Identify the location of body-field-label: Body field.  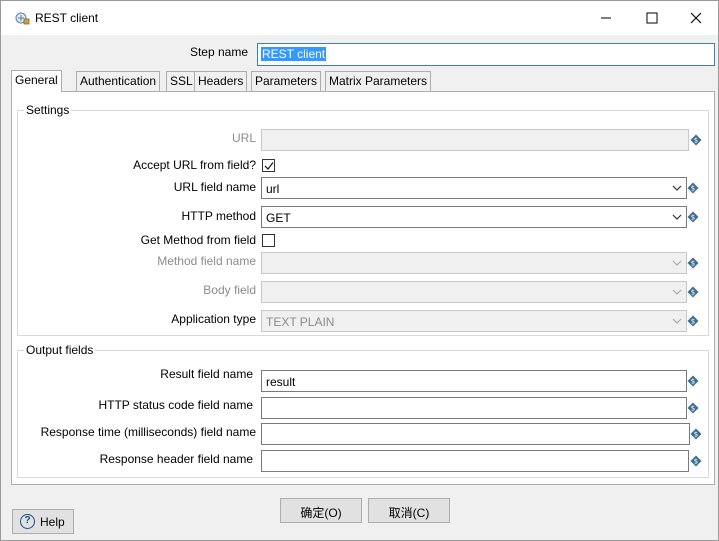
(229, 290).